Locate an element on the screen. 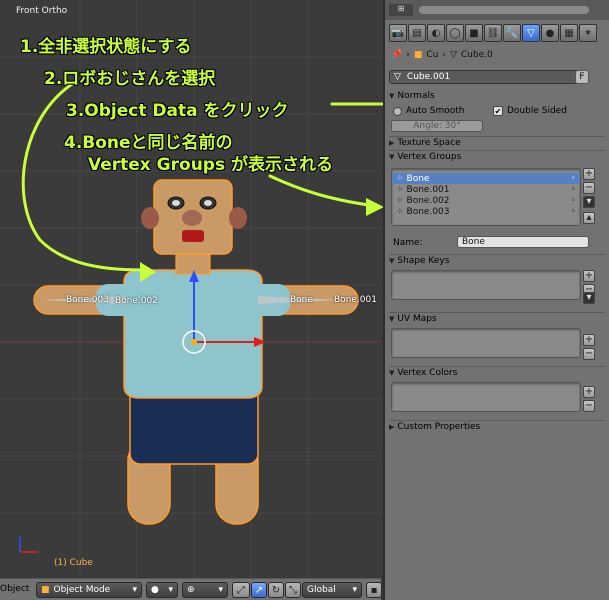 Image resolution: width=609 pixels, height=600 pixels. list-item: ⁘ Bone ◦ is located at coordinates (486, 178).